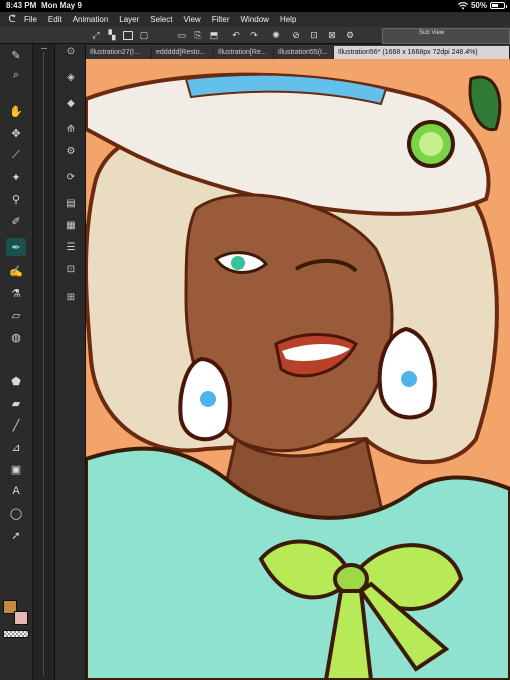 This screenshot has height=680, width=510. Describe the element at coordinates (314, 35) in the screenshot. I see `crop-icon: ⊡` at that location.